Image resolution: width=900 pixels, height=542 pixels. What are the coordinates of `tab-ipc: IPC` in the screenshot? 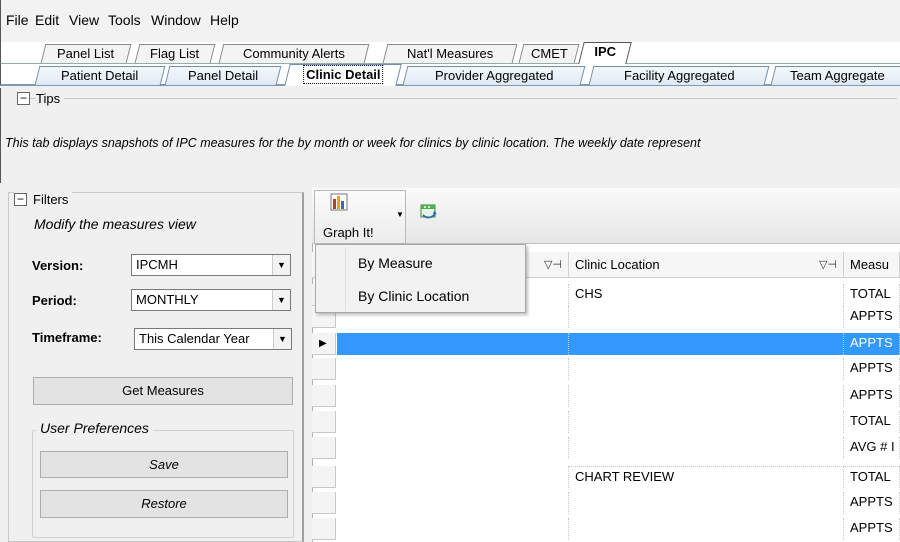 It's located at (605, 53).